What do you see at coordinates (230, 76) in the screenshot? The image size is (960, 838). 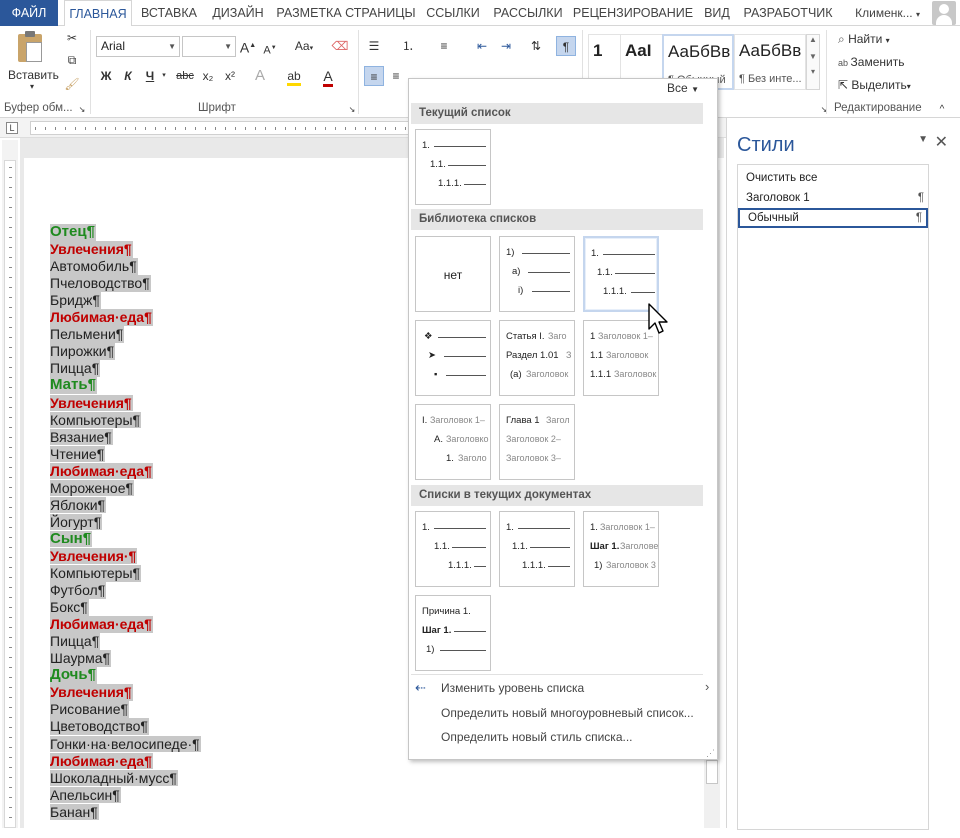 I see `superscript-button: x²` at bounding box center [230, 76].